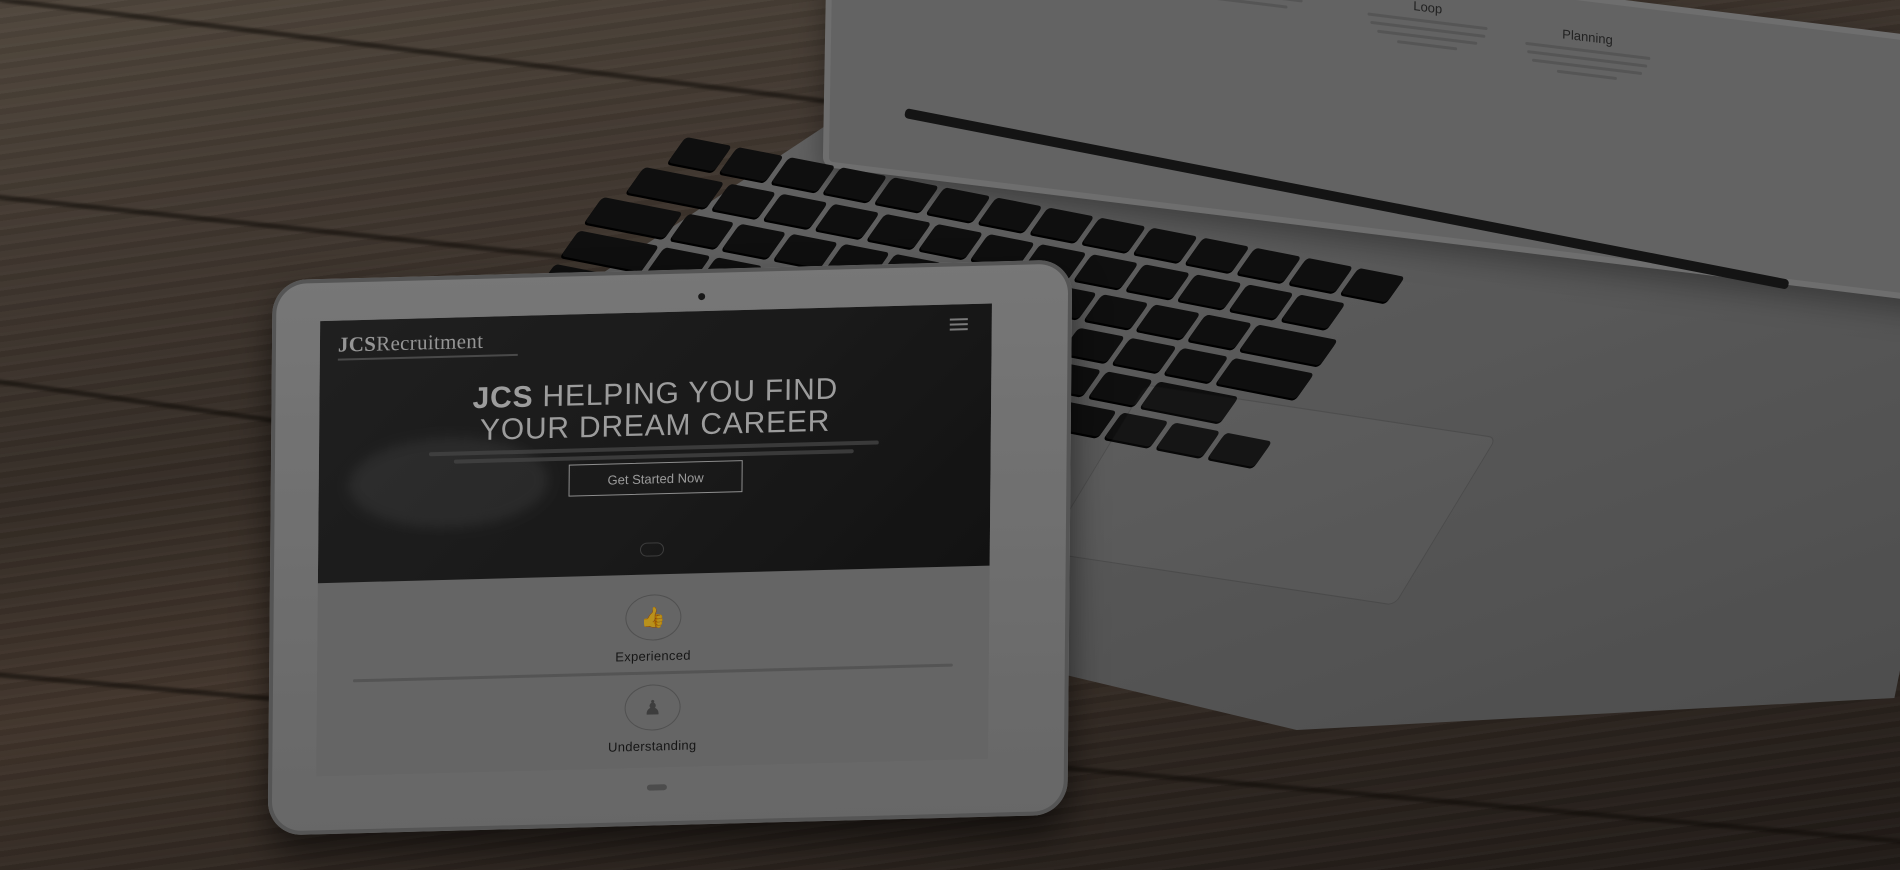  I want to click on feature-title: Understanding, so click(652, 746).